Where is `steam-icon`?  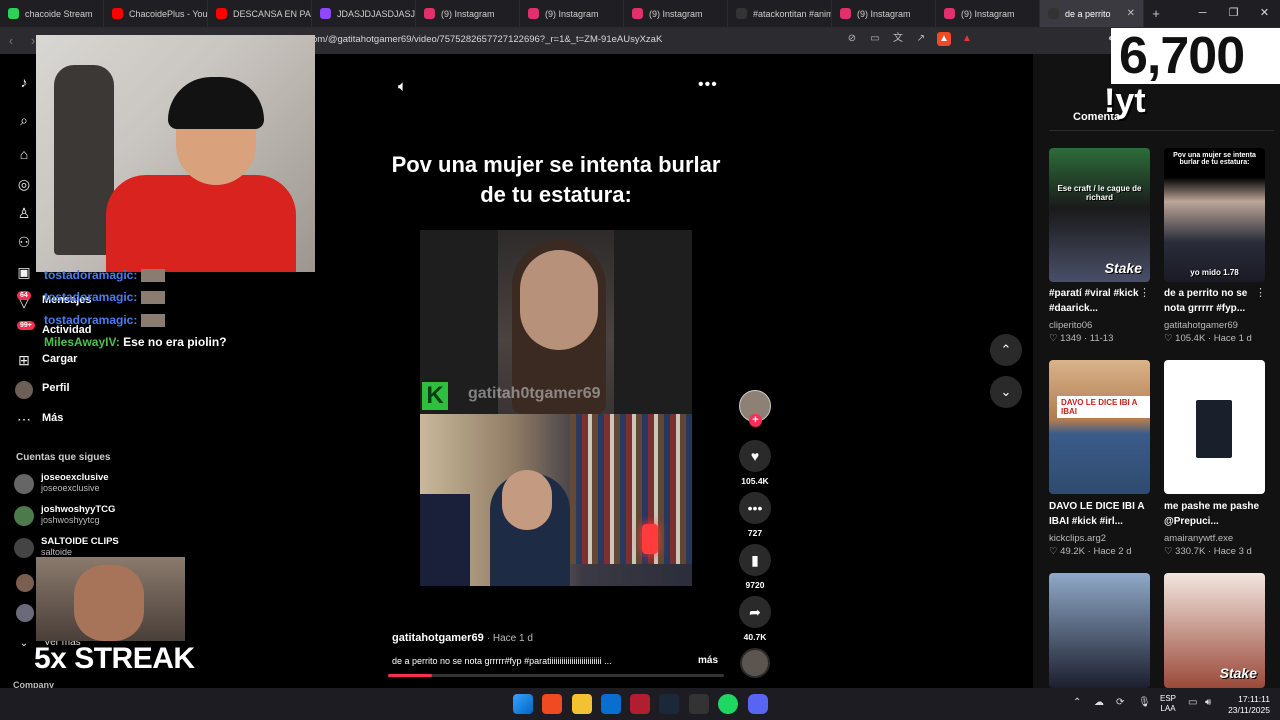 steam-icon is located at coordinates (669, 704).